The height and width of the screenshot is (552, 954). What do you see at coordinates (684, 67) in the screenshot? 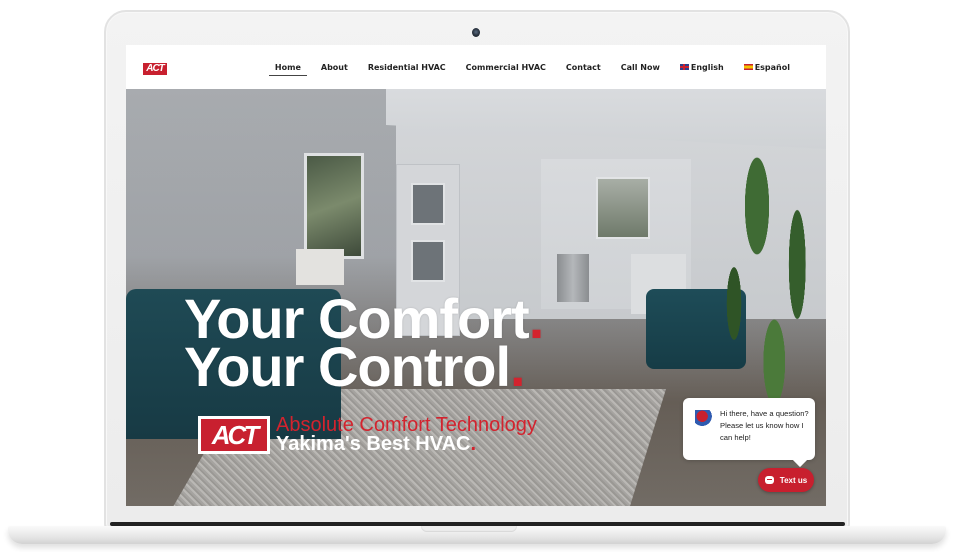
I see `uk-flag-icon` at bounding box center [684, 67].